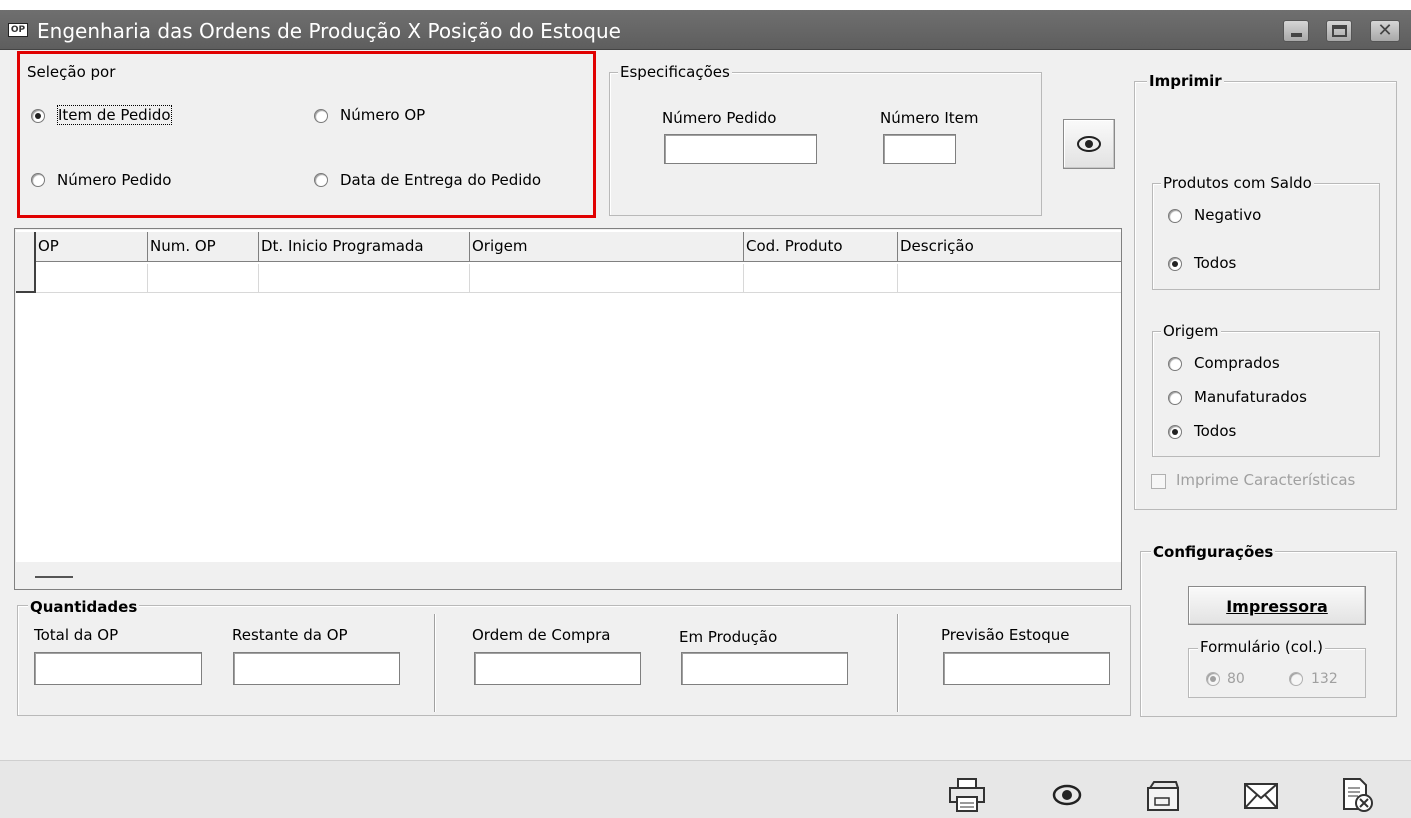 The image size is (1411, 818). I want to click on radio-item-pedido-label: Item de Pedido, so click(114, 115).